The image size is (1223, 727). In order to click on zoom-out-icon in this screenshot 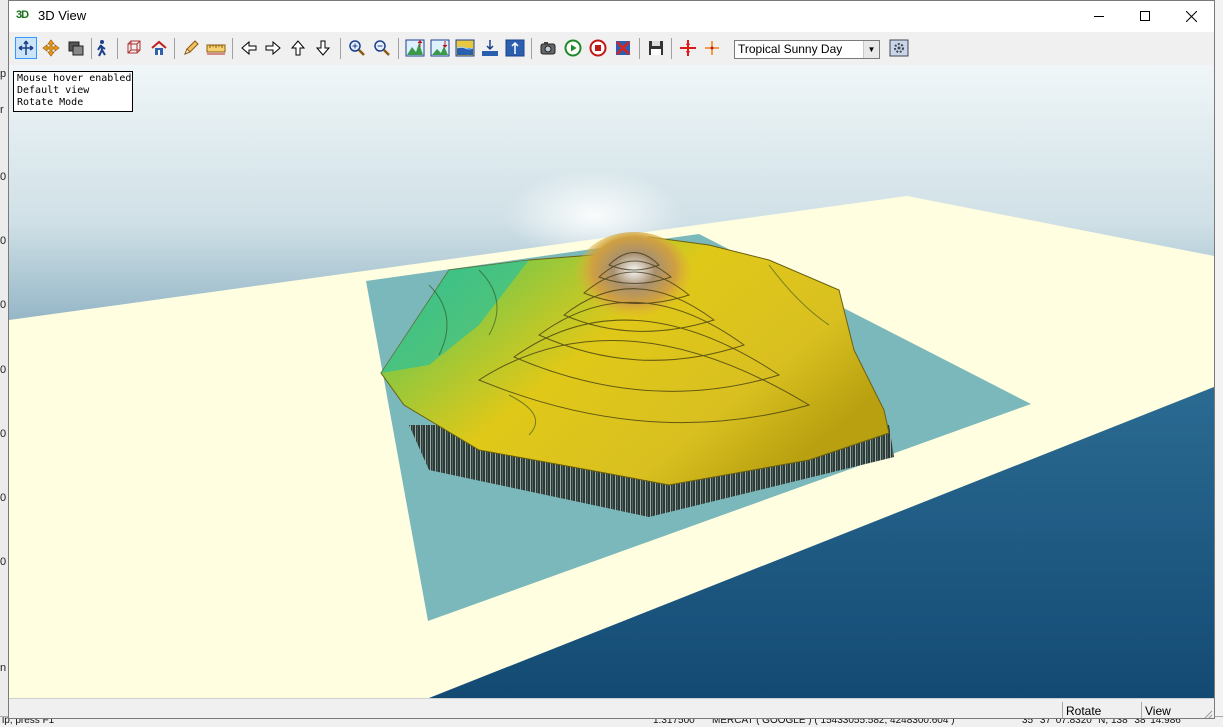, I will do `click(382, 48)`.